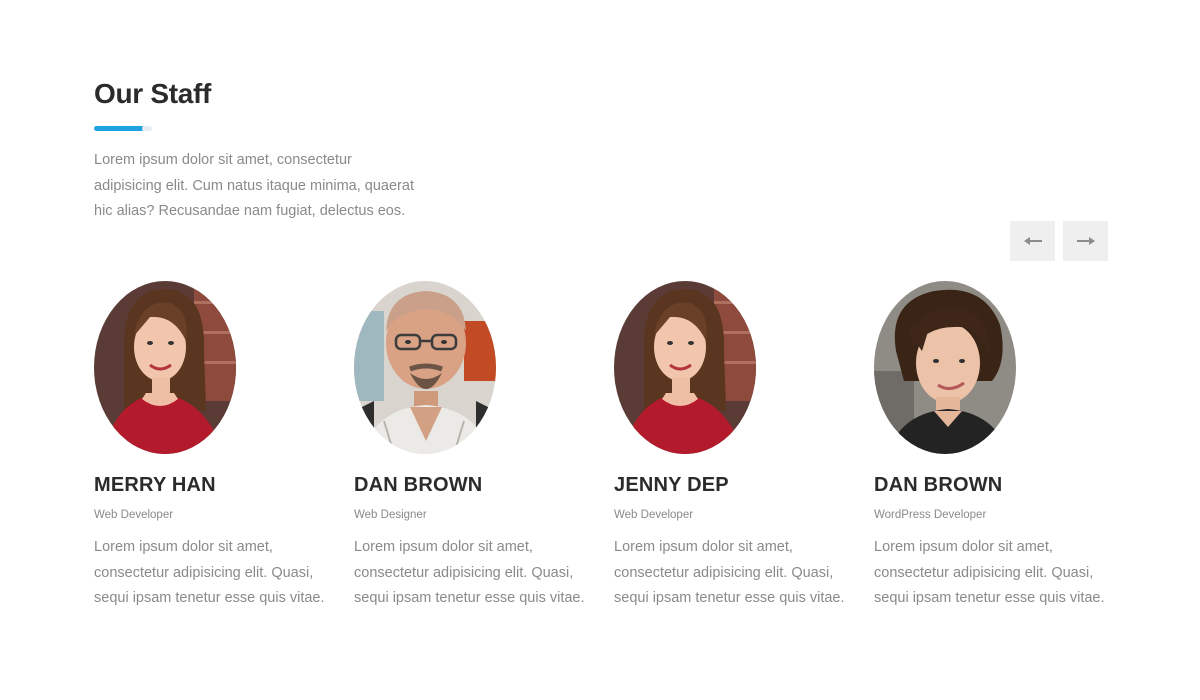 The height and width of the screenshot is (700, 1200). I want to click on staff-name: MERRY HAN, so click(219, 485).